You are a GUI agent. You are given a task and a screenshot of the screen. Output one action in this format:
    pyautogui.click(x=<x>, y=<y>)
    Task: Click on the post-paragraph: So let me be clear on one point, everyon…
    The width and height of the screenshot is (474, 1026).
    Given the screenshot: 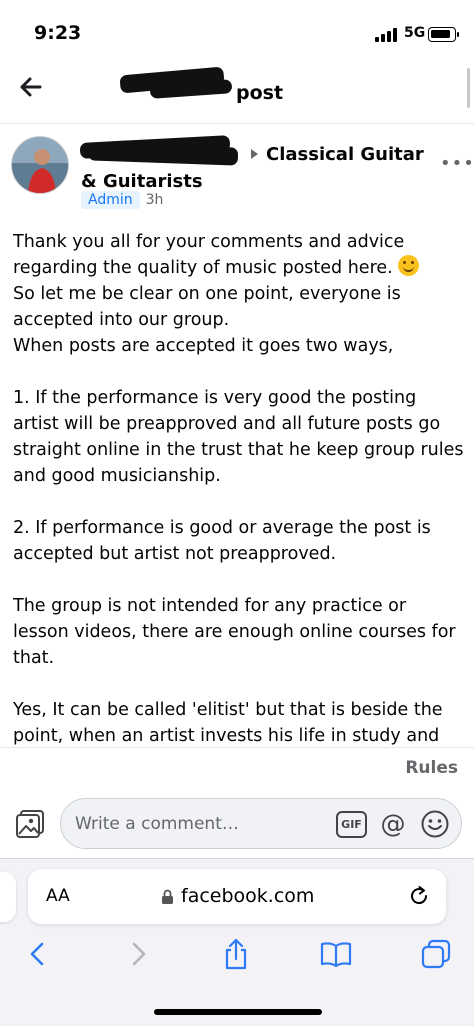 What is the action you would take?
    pyautogui.click(x=207, y=307)
    